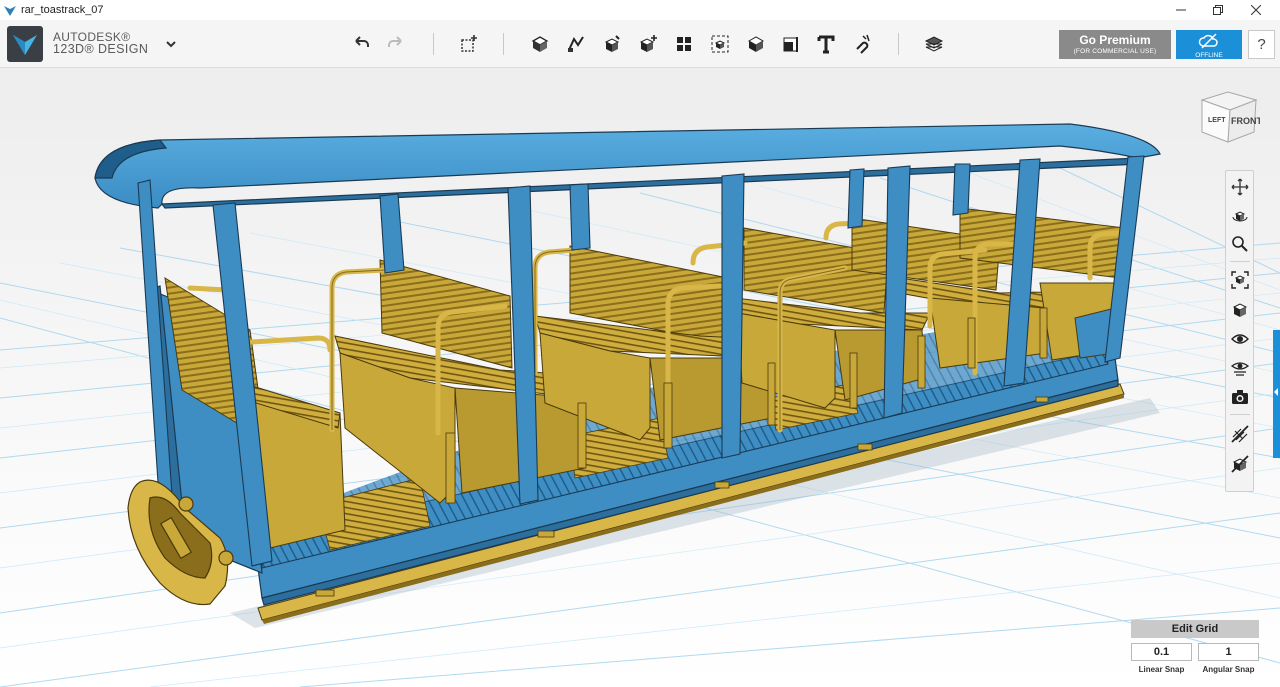 This screenshot has width=1280, height=687. I want to click on view-button, so click(1240, 310).